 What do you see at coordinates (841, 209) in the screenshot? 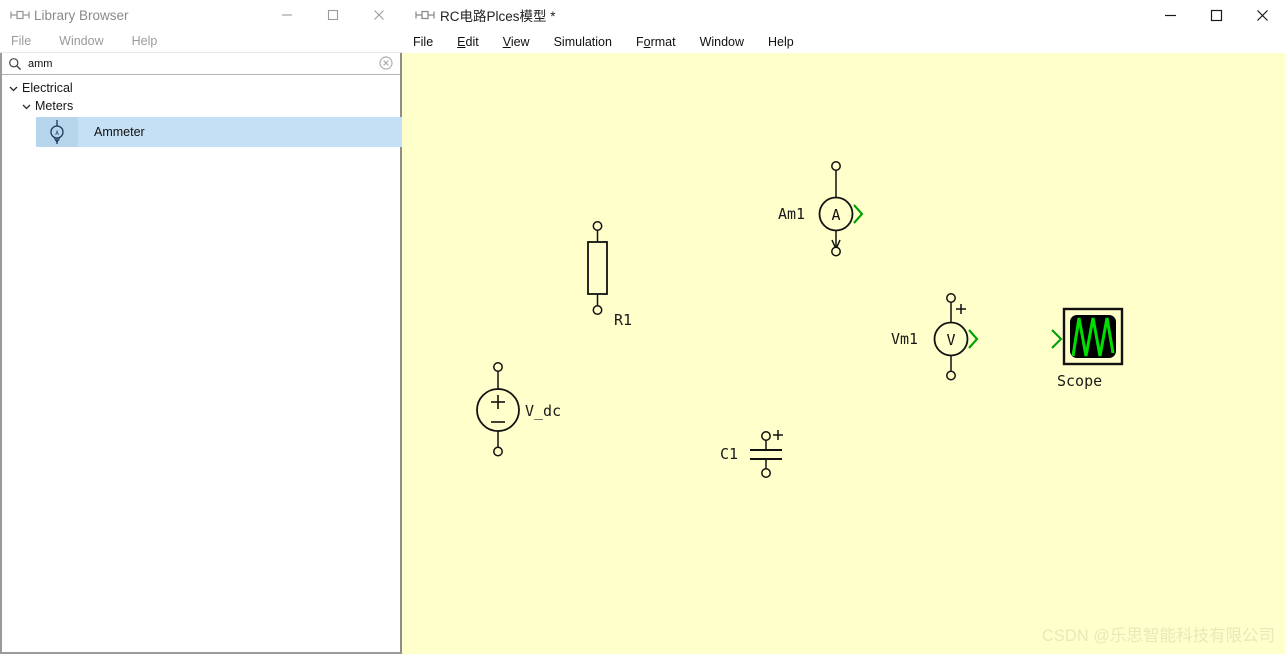
I see `block-ammeter-am1: A` at bounding box center [841, 209].